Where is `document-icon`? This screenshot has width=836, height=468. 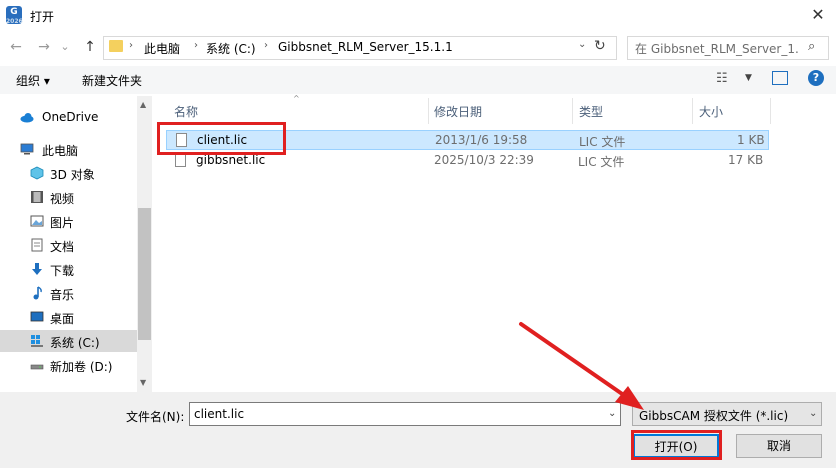 document-icon is located at coordinates (37, 245).